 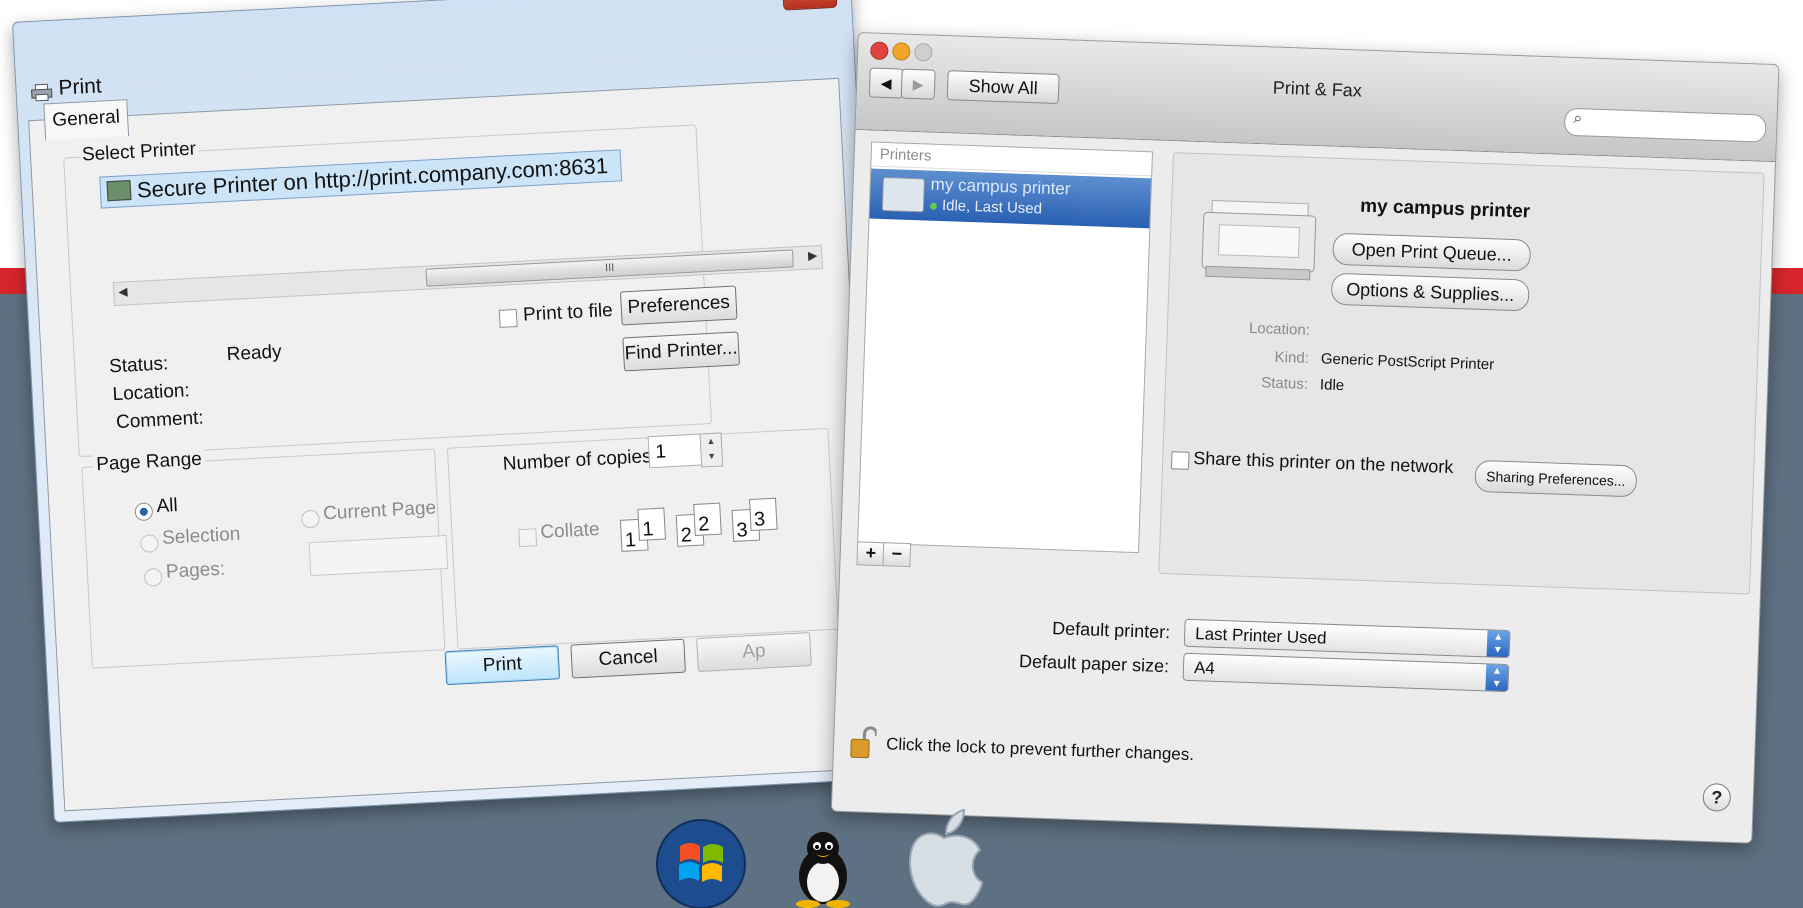 What do you see at coordinates (1665, 125) in the screenshot?
I see `search-input: ⌕` at bounding box center [1665, 125].